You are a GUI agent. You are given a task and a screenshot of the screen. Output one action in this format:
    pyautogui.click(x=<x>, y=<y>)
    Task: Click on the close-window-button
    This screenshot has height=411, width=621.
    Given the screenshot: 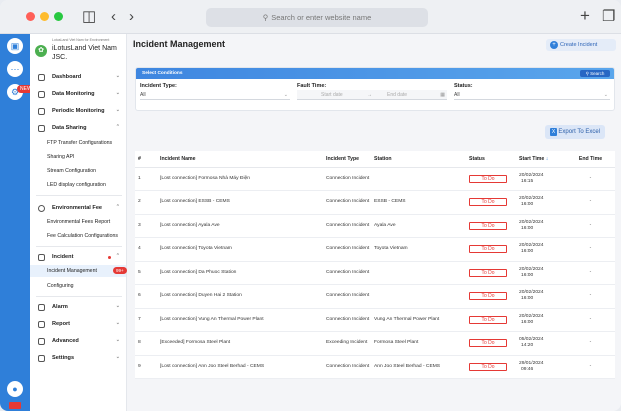 What is the action you would take?
    pyautogui.click(x=30, y=16)
    